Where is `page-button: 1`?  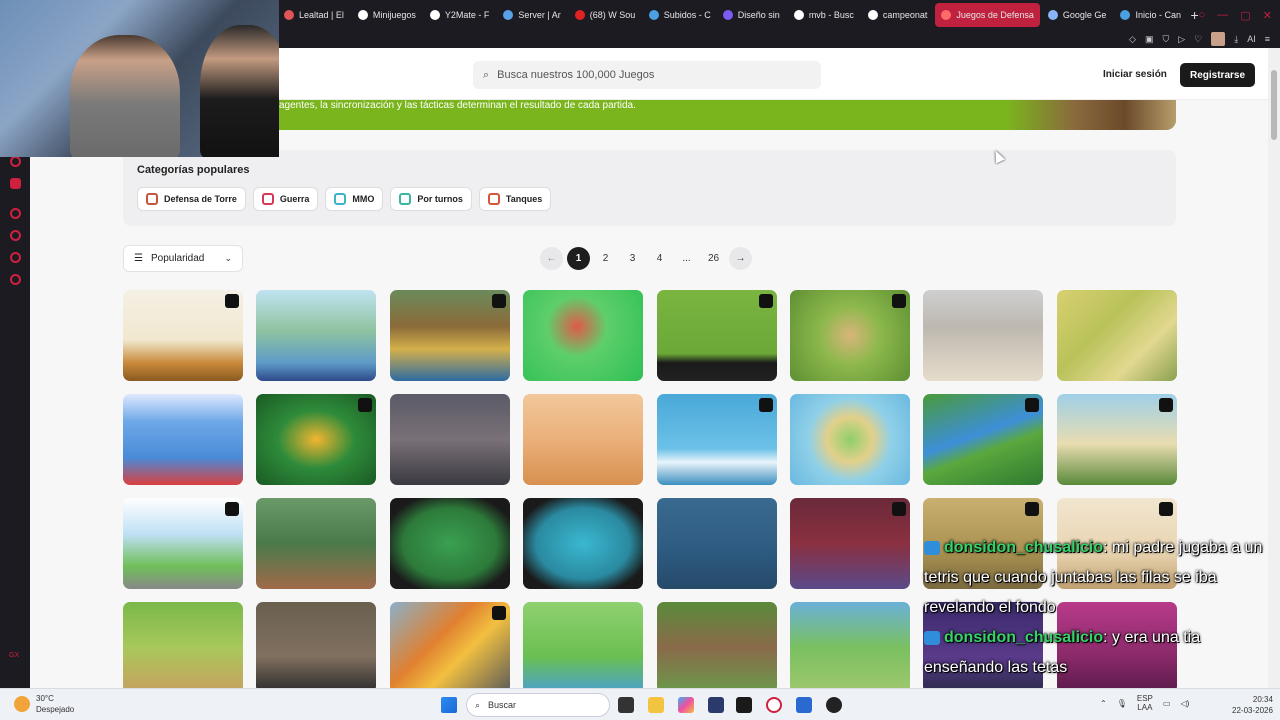
page-button: 1 is located at coordinates (578, 258).